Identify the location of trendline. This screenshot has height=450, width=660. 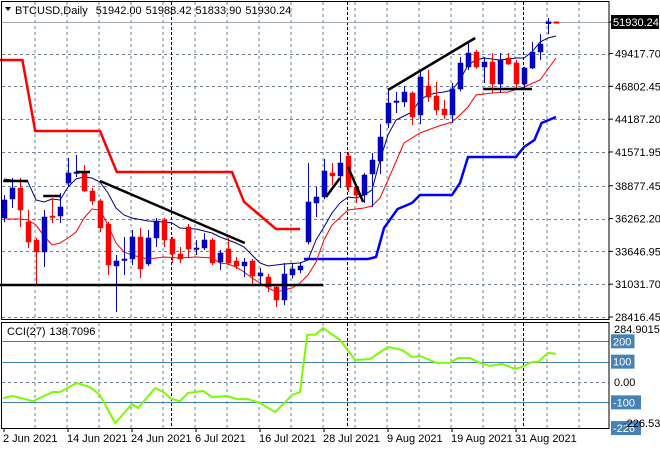
(172, 212).